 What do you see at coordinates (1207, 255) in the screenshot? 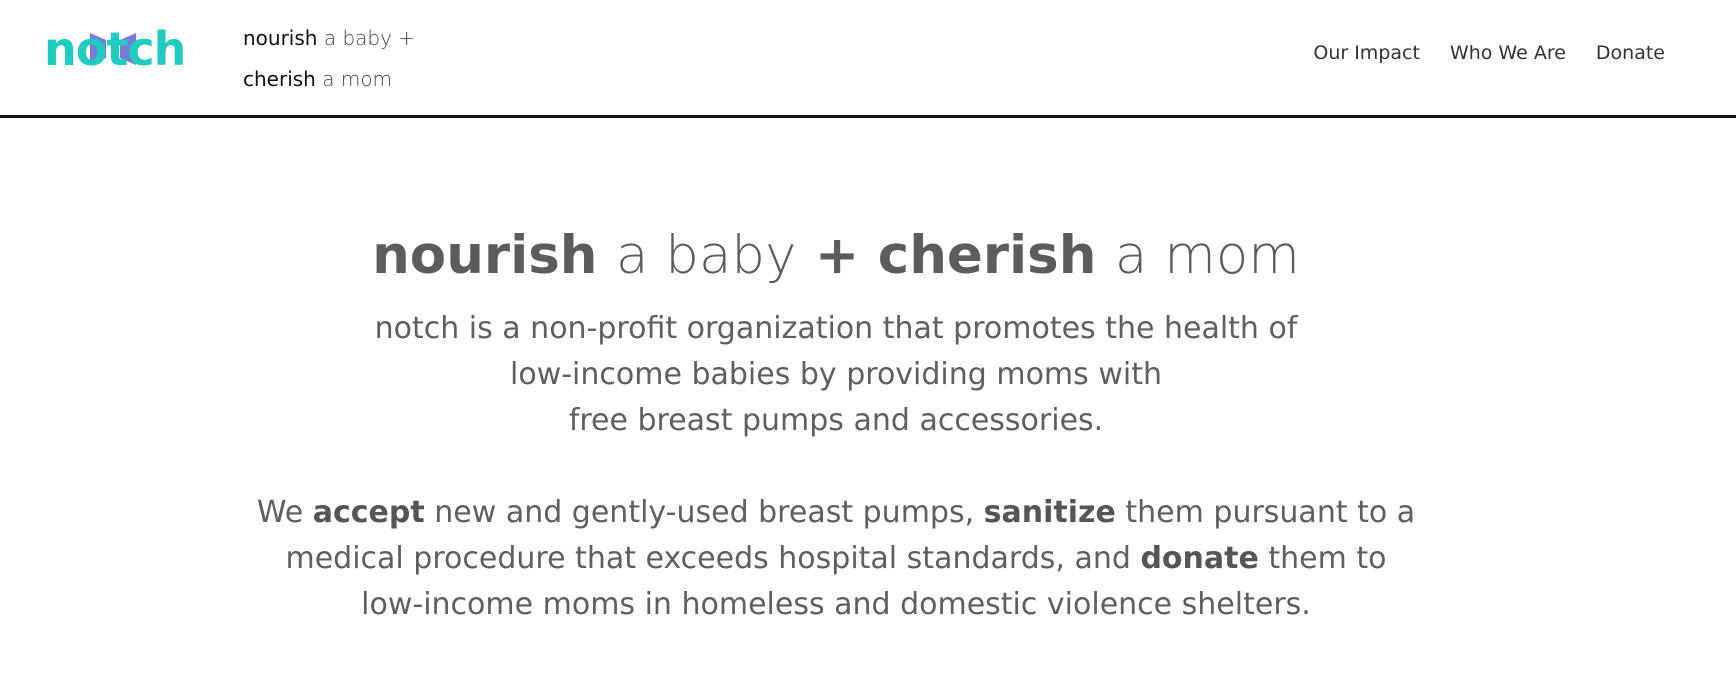
I see `hero-a-mom: a mom` at bounding box center [1207, 255].